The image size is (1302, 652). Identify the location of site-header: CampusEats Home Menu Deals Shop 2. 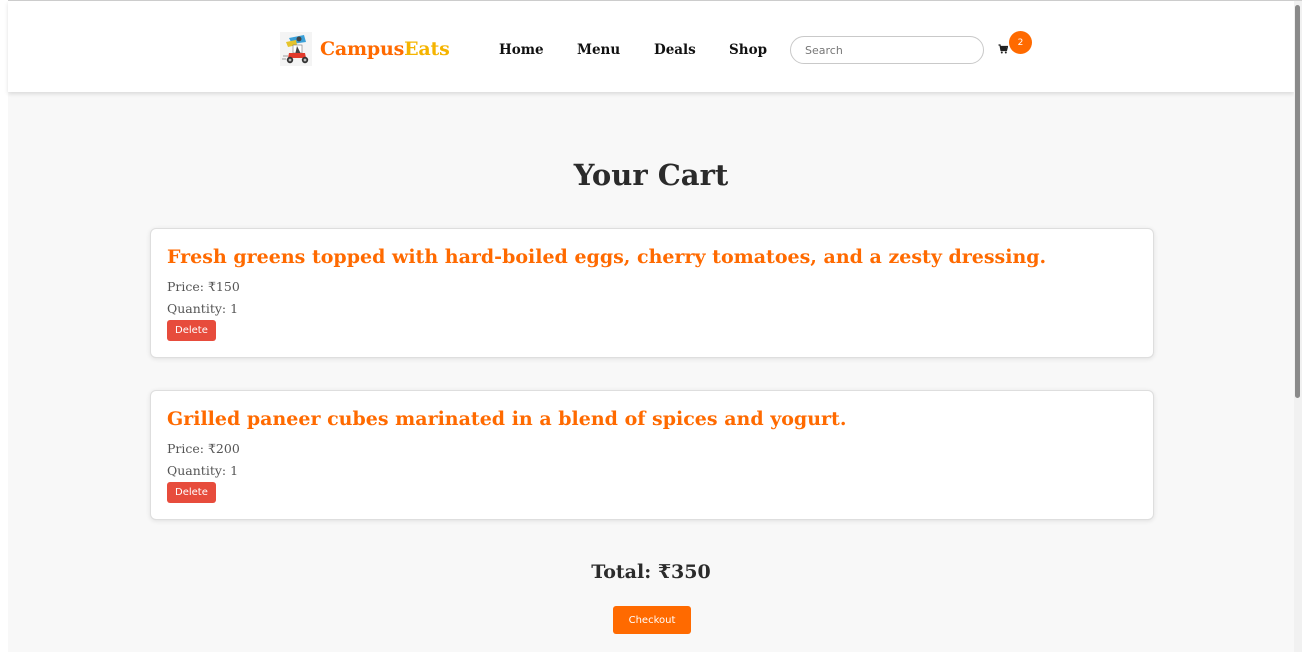
(651, 46).